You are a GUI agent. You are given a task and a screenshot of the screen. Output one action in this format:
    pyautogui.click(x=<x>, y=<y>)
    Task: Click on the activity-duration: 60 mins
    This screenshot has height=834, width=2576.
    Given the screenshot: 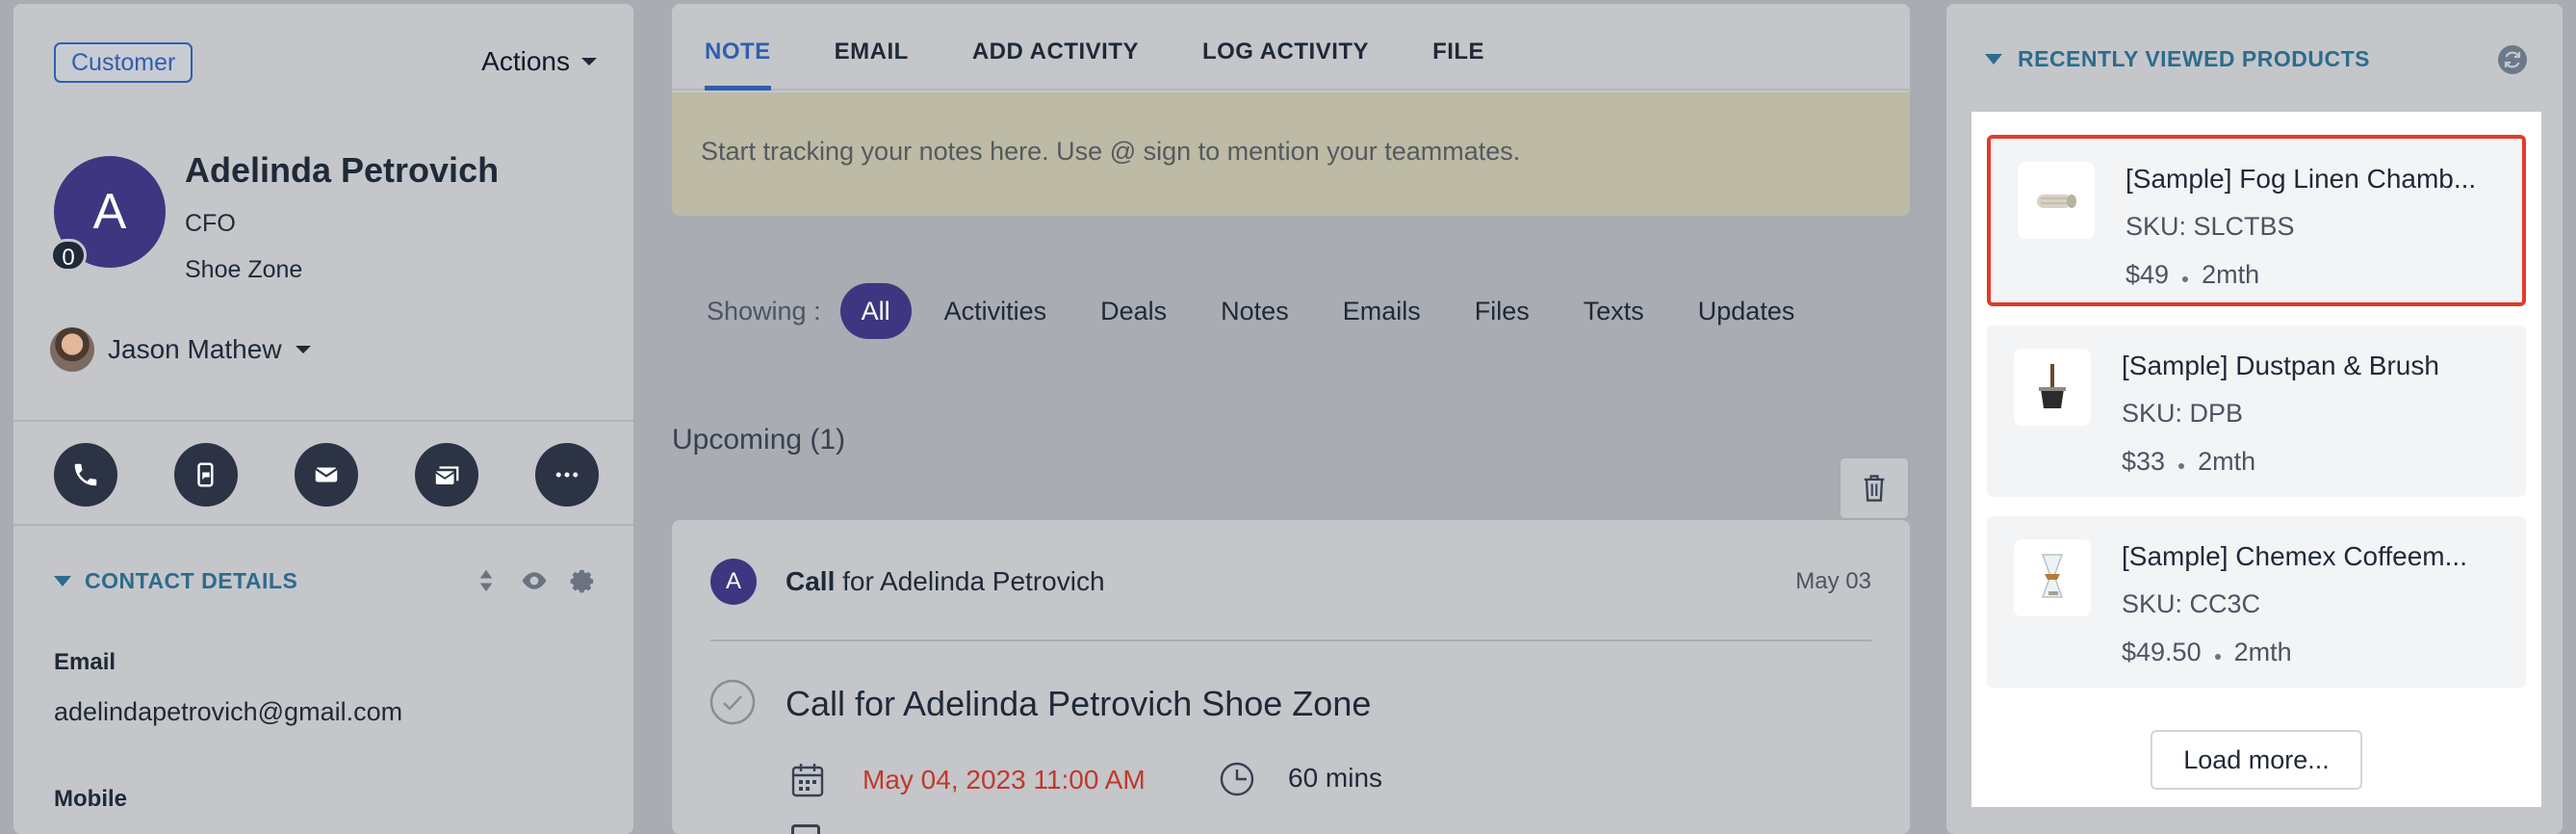 What is the action you would take?
    pyautogui.click(x=1335, y=778)
    